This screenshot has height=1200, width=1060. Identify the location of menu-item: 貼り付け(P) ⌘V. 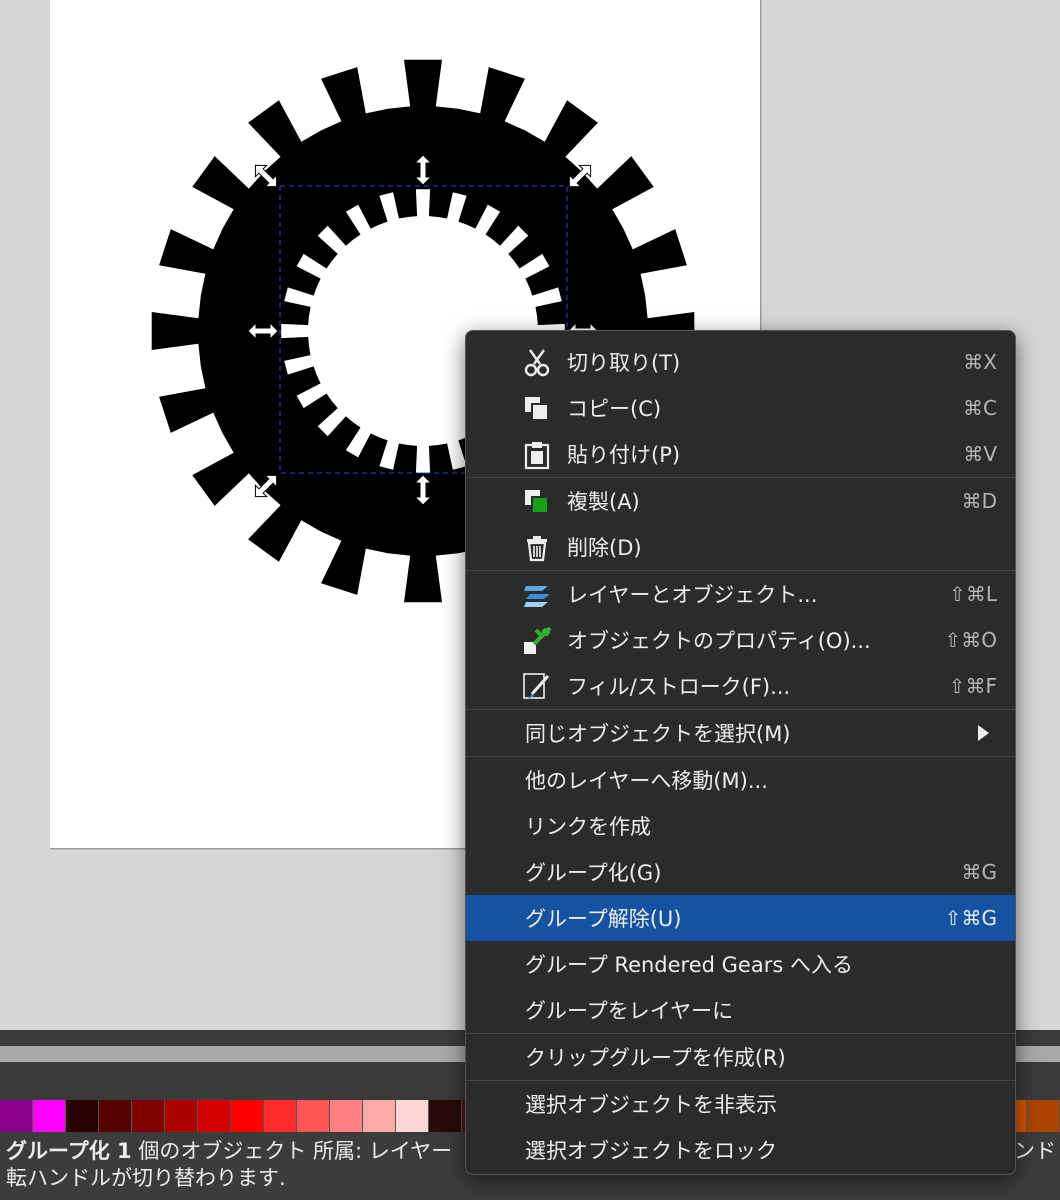
(740, 454).